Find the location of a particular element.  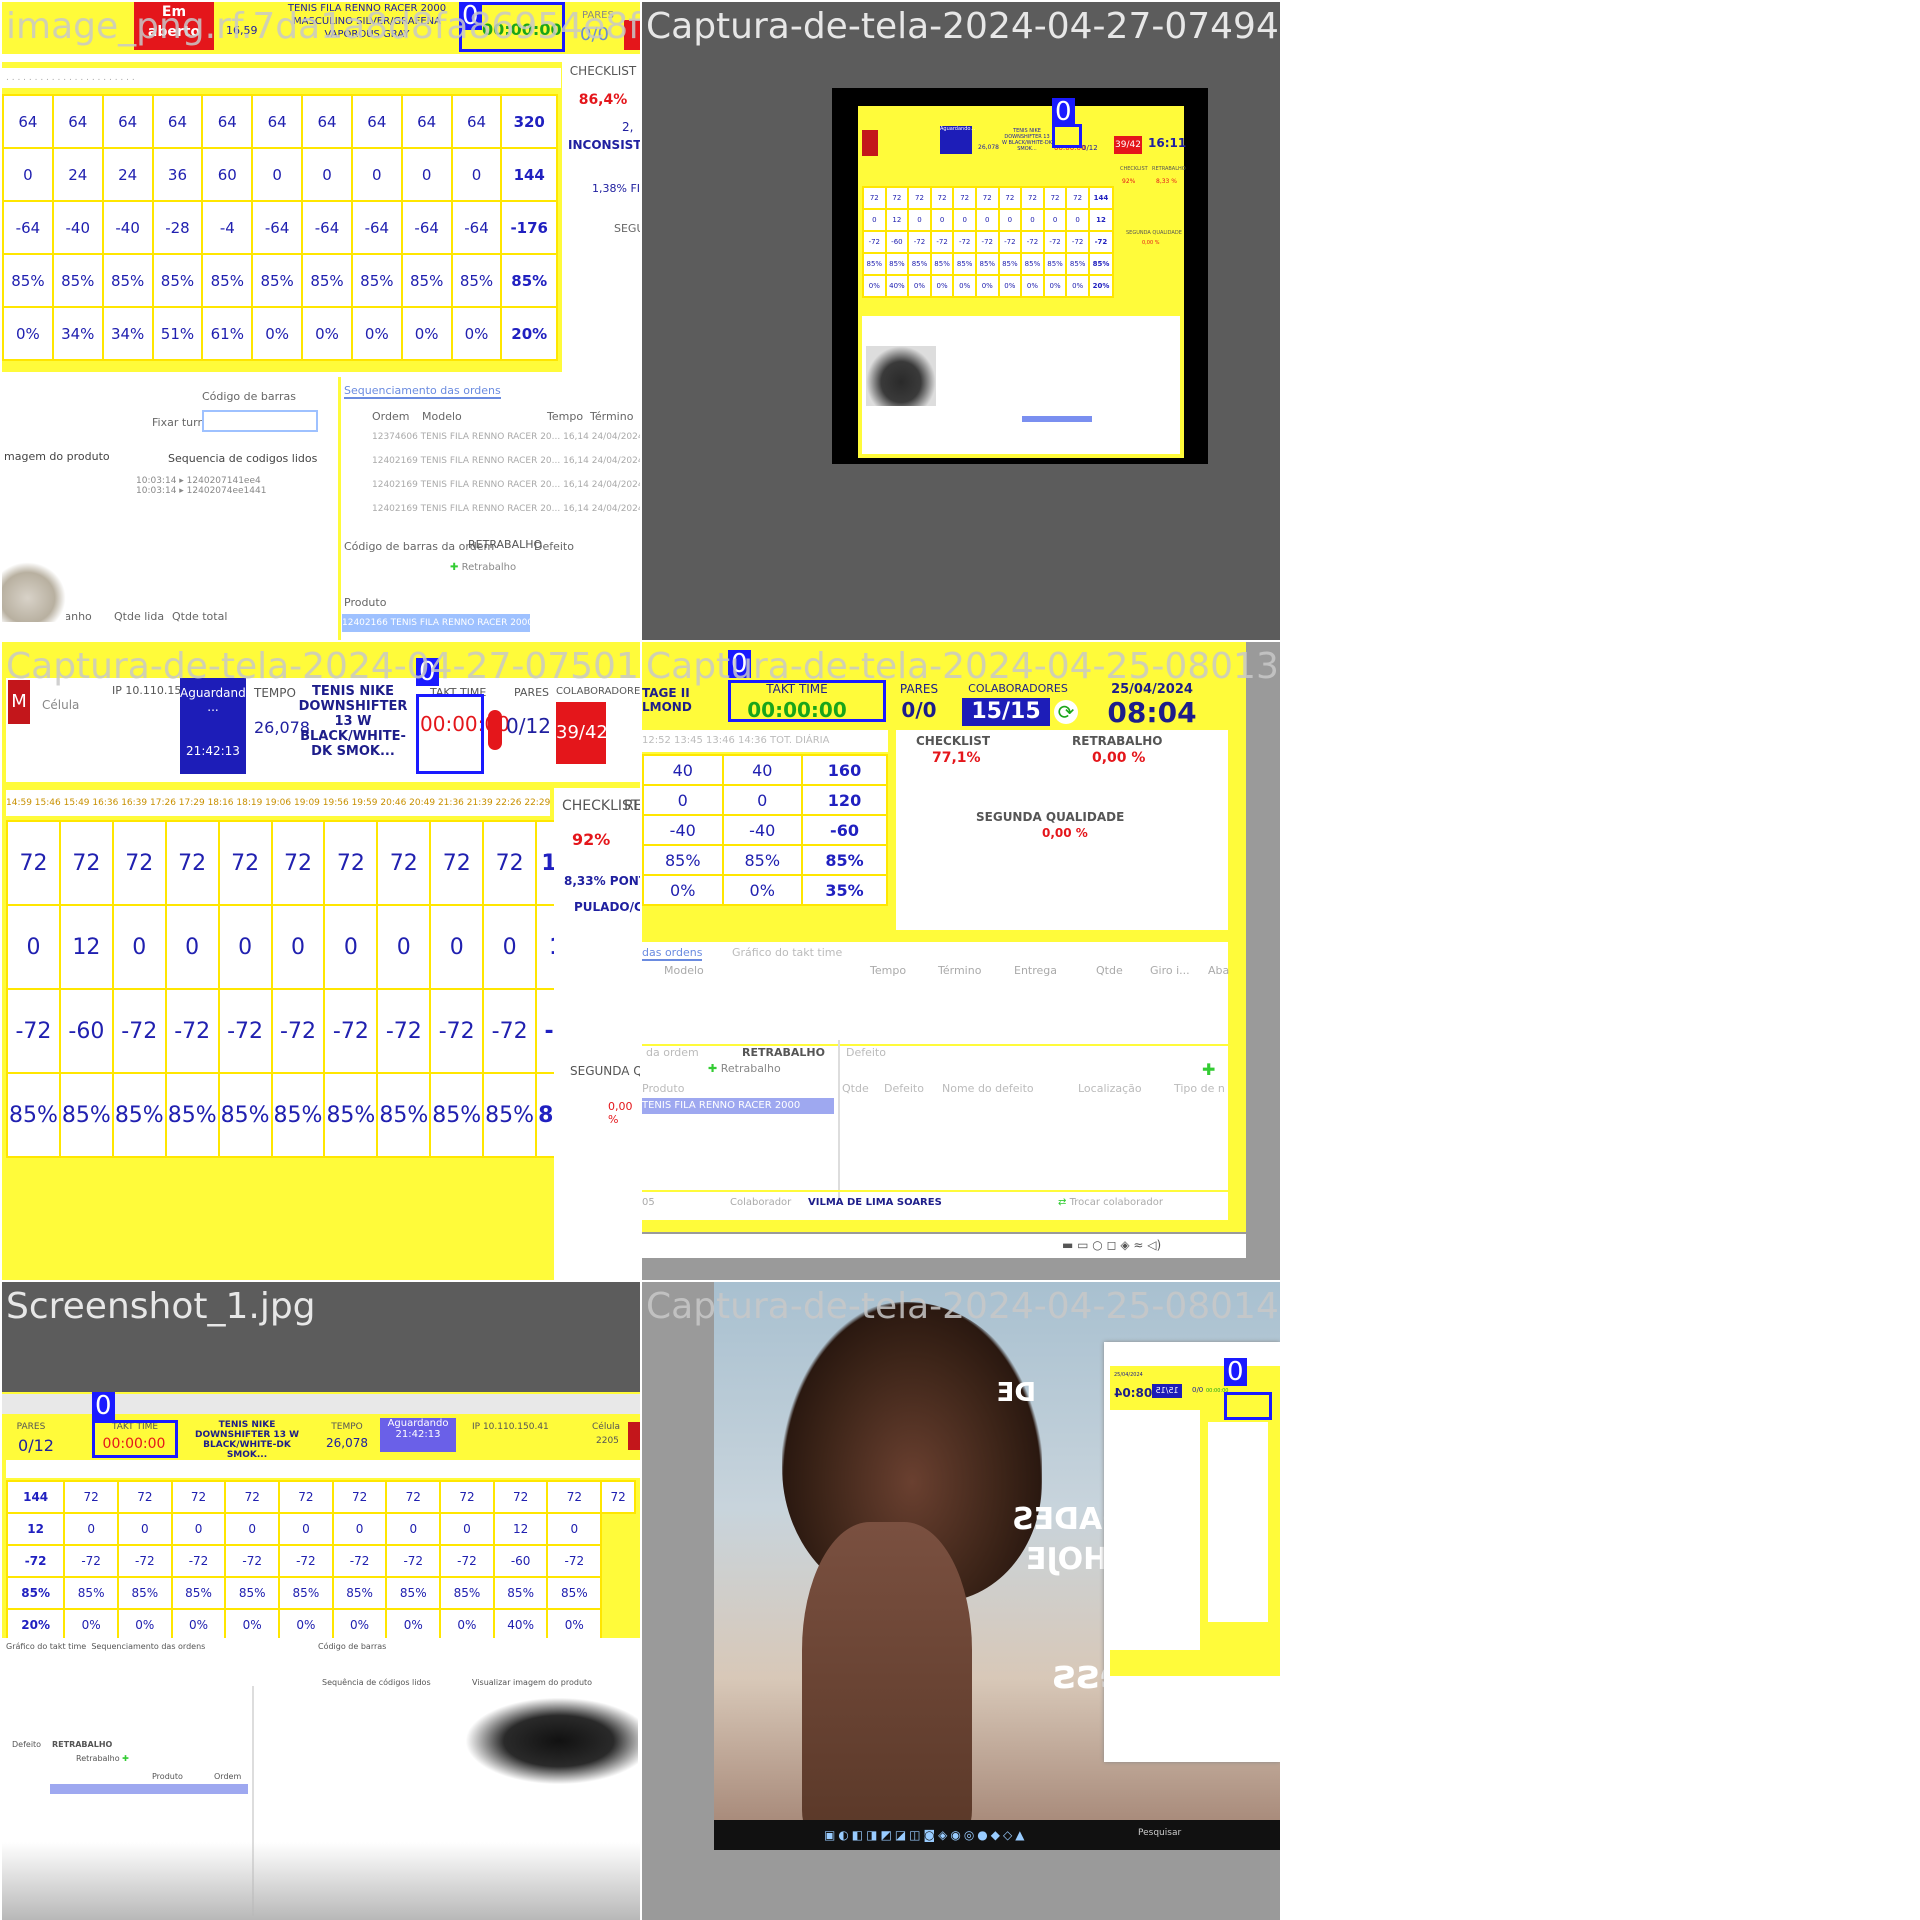

add-defect-icon: ✚ is located at coordinates (1208, 1069).